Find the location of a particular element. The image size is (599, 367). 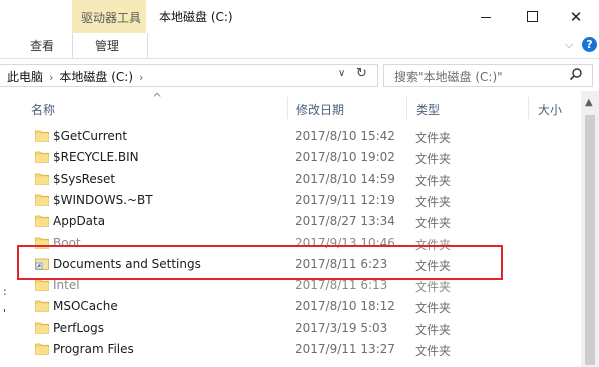

search-input: 搜索"本地磁盘 (C:)" is located at coordinates (488, 75).